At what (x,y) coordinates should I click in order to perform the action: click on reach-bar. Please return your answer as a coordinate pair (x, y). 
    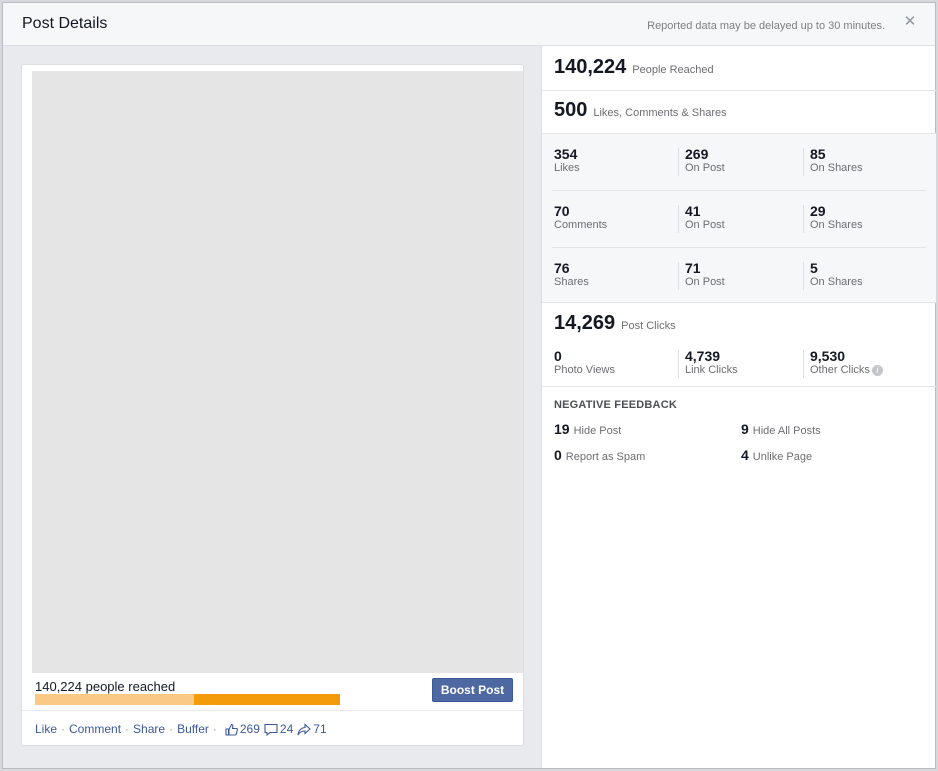
    Looking at the image, I should click on (187, 699).